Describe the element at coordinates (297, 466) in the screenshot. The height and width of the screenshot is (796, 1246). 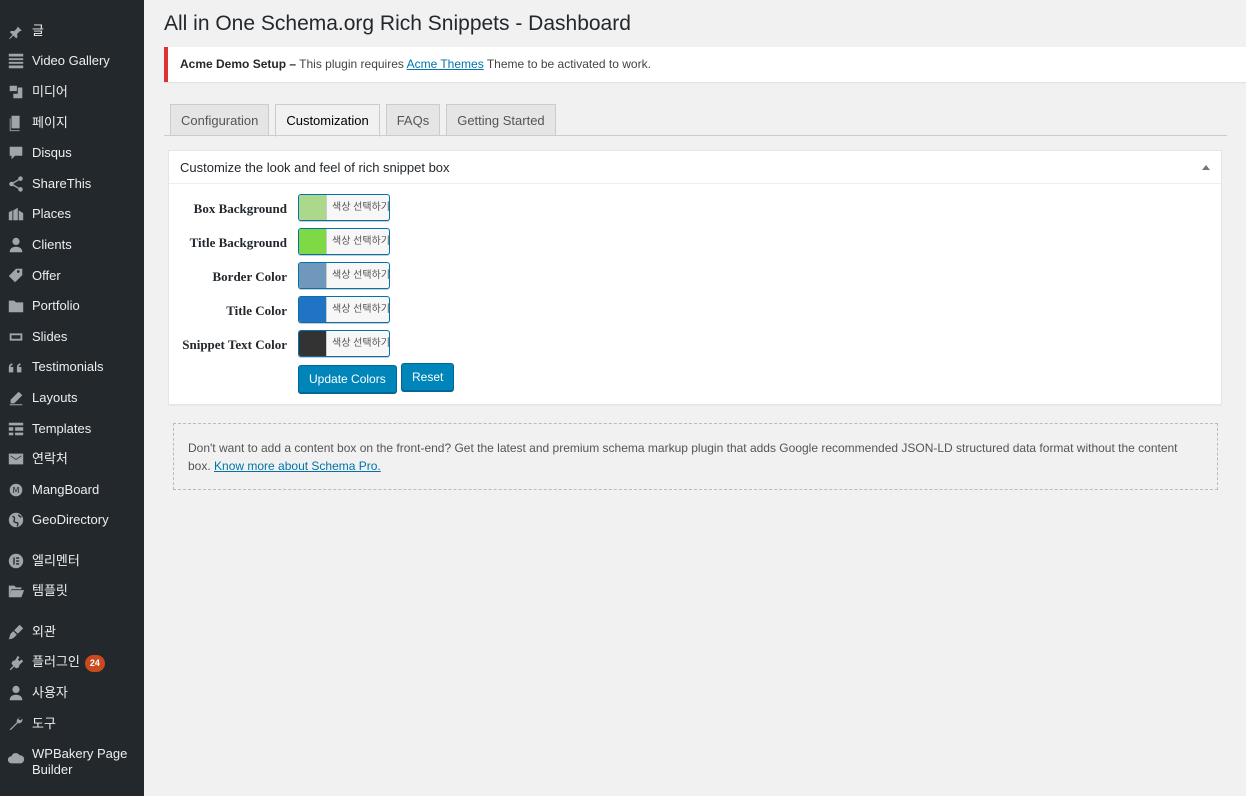
I see `schema-pro-link: Know more about Schema Pro.` at that location.